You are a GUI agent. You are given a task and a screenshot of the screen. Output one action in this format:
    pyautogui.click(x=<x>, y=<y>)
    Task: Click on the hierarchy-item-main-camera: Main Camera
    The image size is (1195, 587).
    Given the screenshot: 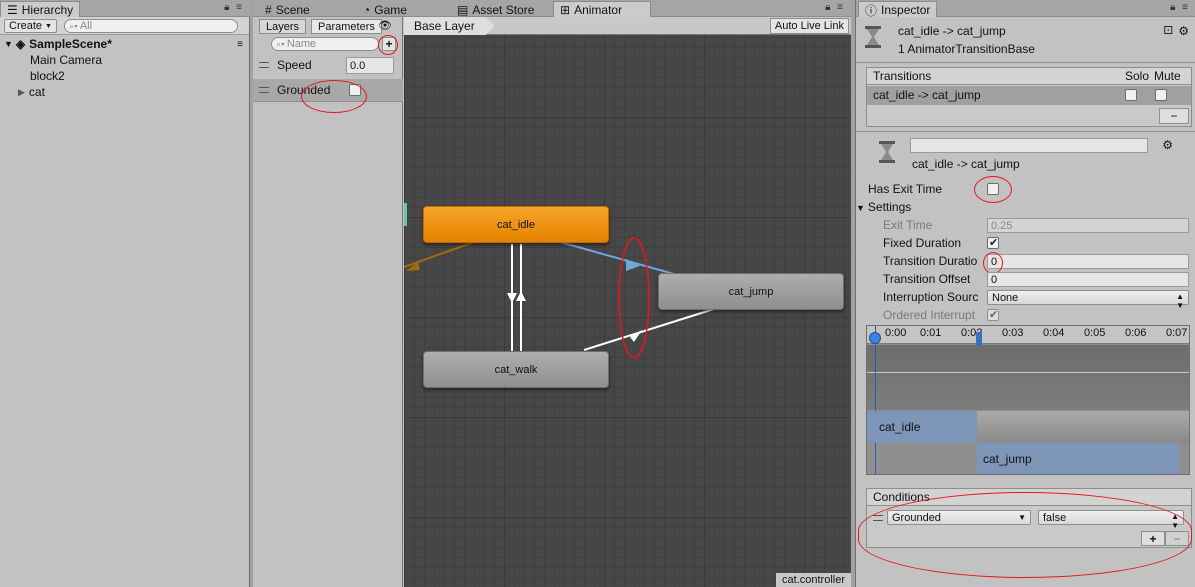 What is the action you would take?
    pyautogui.click(x=124, y=60)
    